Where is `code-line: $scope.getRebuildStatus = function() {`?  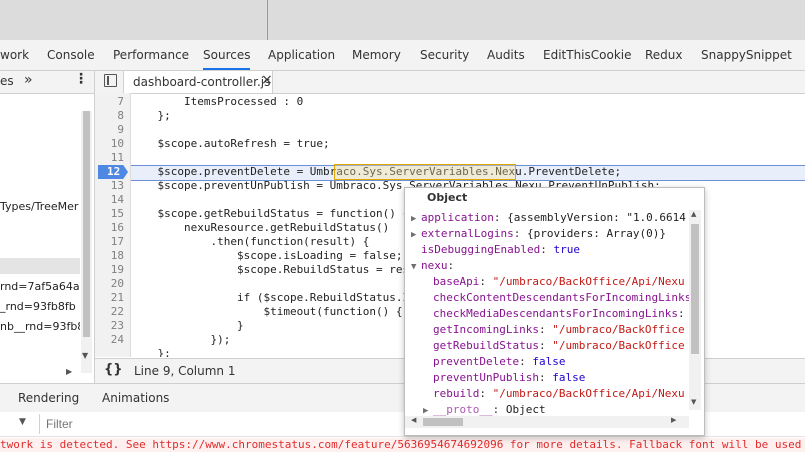
code-line: $scope.getRebuildStatus = function() { is located at coordinates (270, 213).